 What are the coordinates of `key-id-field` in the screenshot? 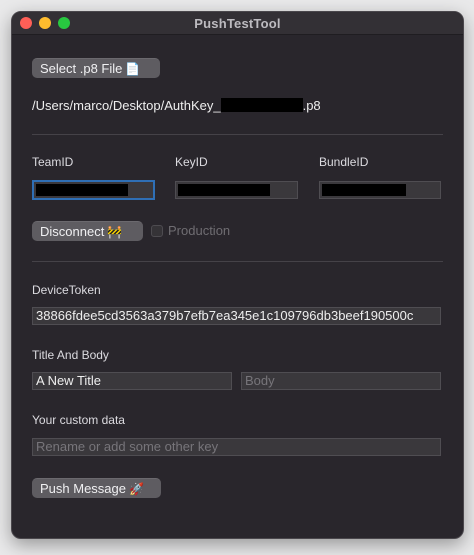 It's located at (236, 190).